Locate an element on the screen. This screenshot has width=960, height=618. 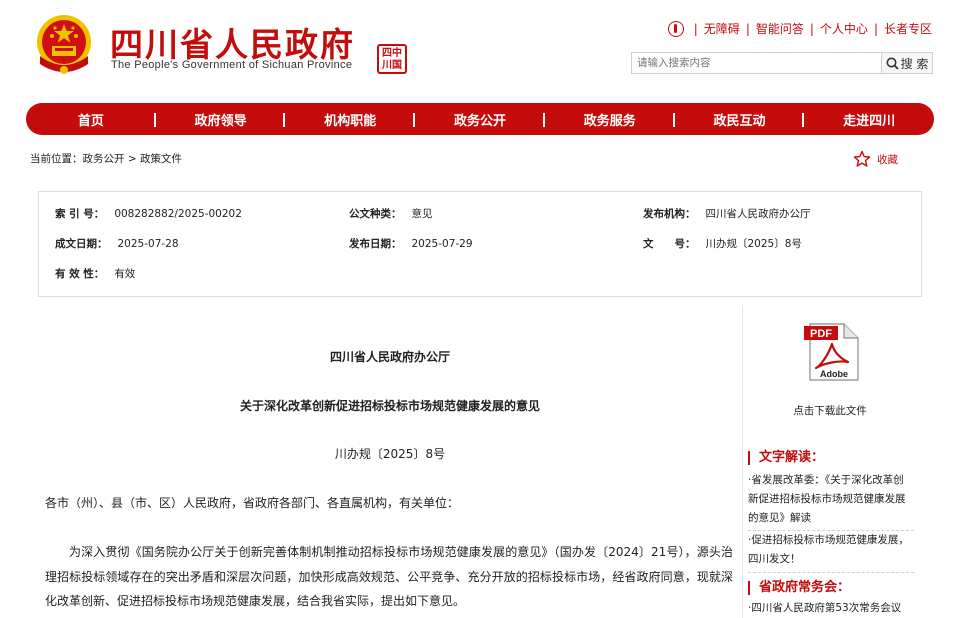
document-salutation: 各市（州）、县（市、区）人民政府，省政府各部门、各直属机构，有关单位： is located at coordinates (252, 503).